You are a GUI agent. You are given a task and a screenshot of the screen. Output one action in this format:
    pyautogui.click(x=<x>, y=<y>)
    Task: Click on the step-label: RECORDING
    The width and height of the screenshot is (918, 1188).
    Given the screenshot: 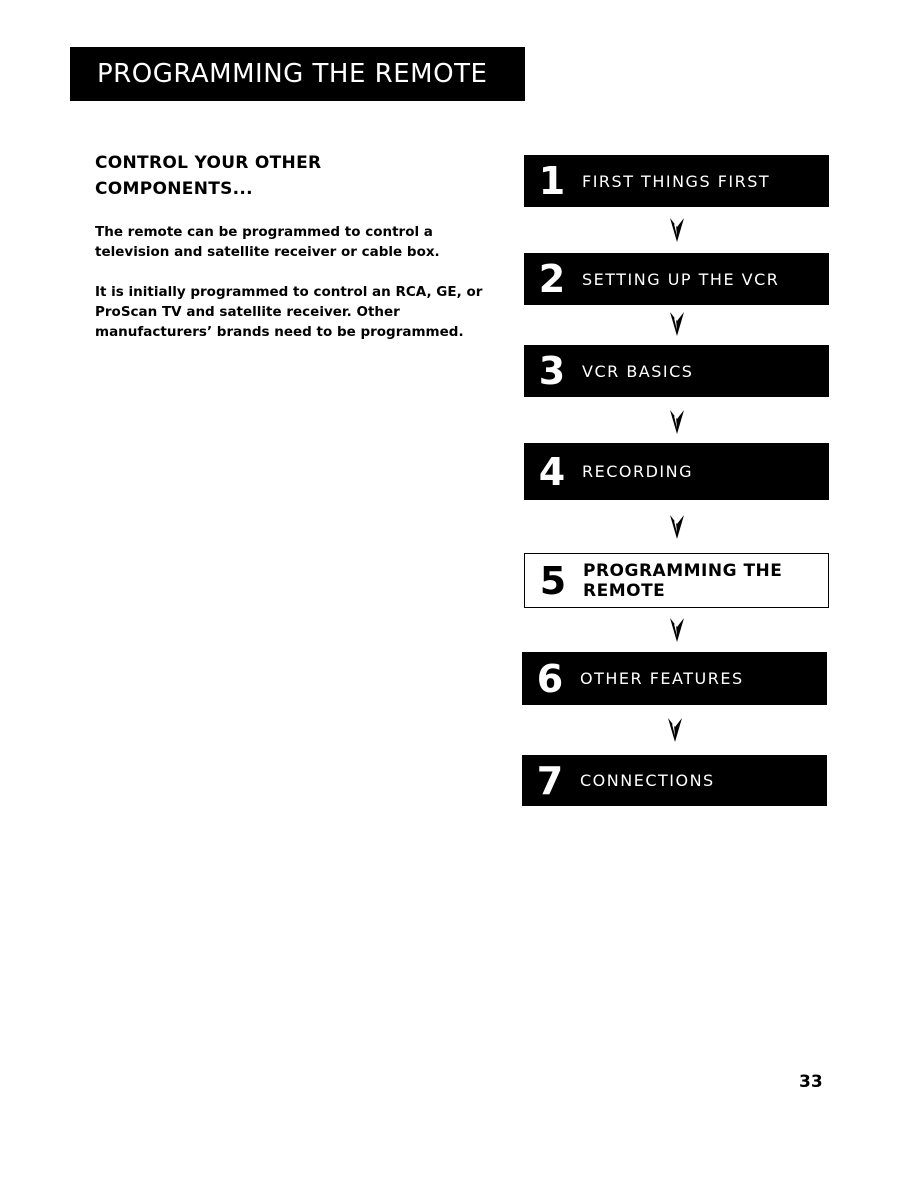 What is the action you would take?
    pyautogui.click(x=638, y=471)
    